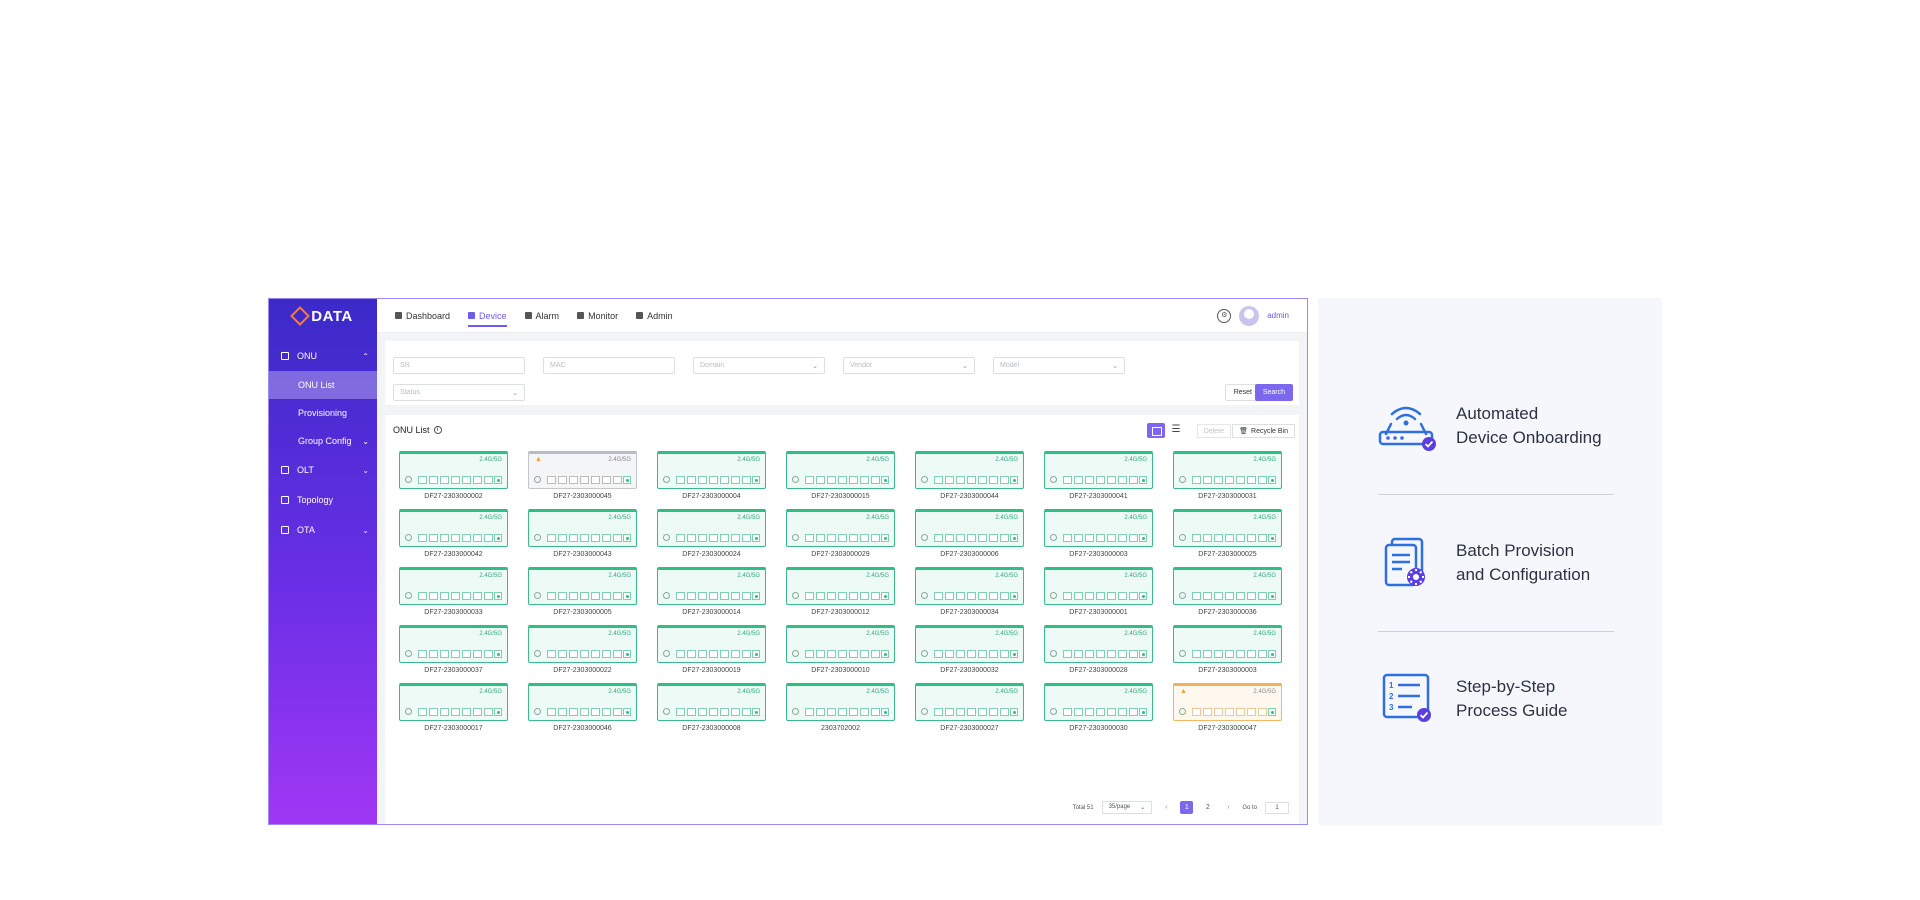  I want to click on device-card: 2.4G/5G DF27-2303000017, so click(453, 707).